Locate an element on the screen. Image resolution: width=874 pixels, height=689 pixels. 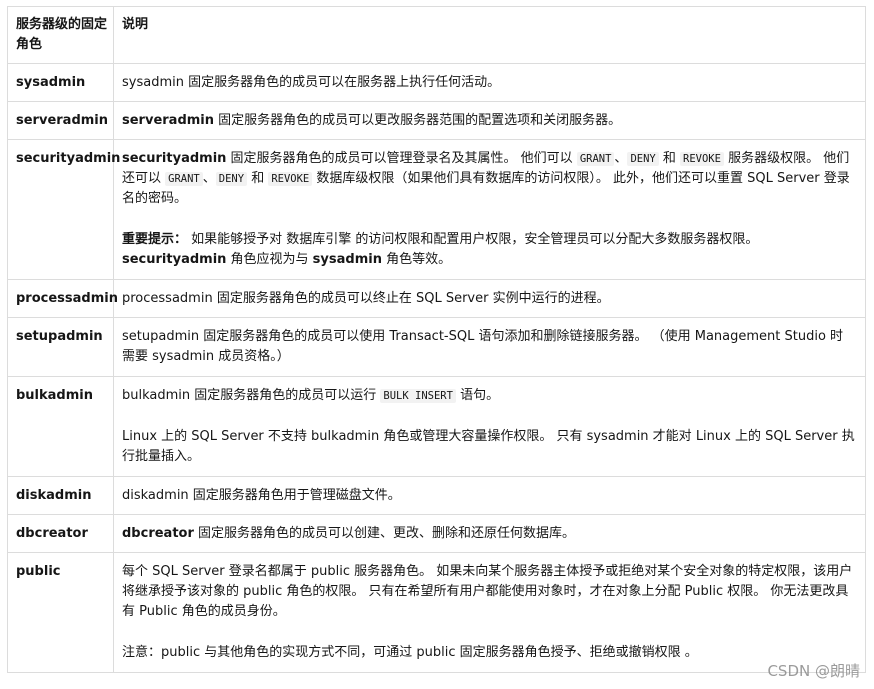
role-name: sysadmin is located at coordinates (60, 82).